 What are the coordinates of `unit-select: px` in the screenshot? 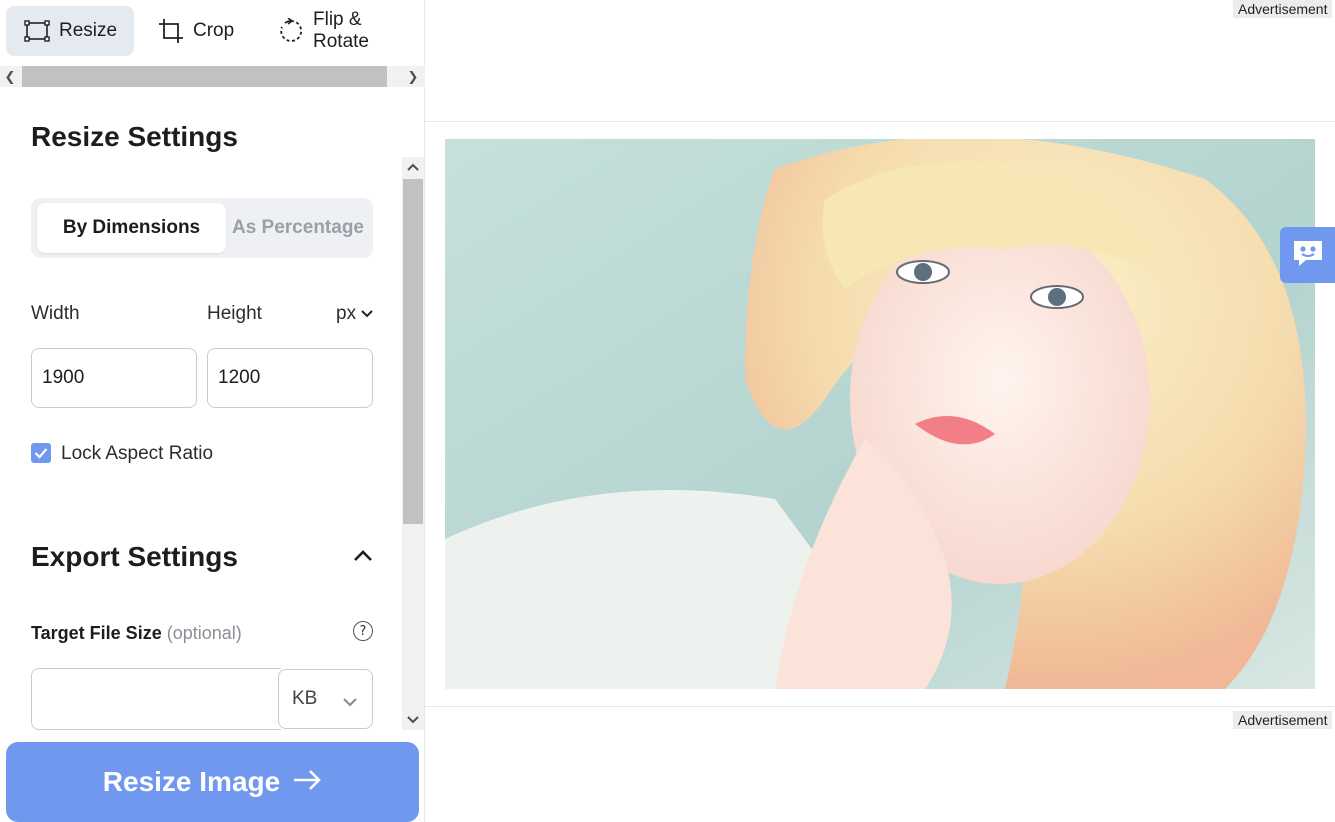 It's located at (355, 314).